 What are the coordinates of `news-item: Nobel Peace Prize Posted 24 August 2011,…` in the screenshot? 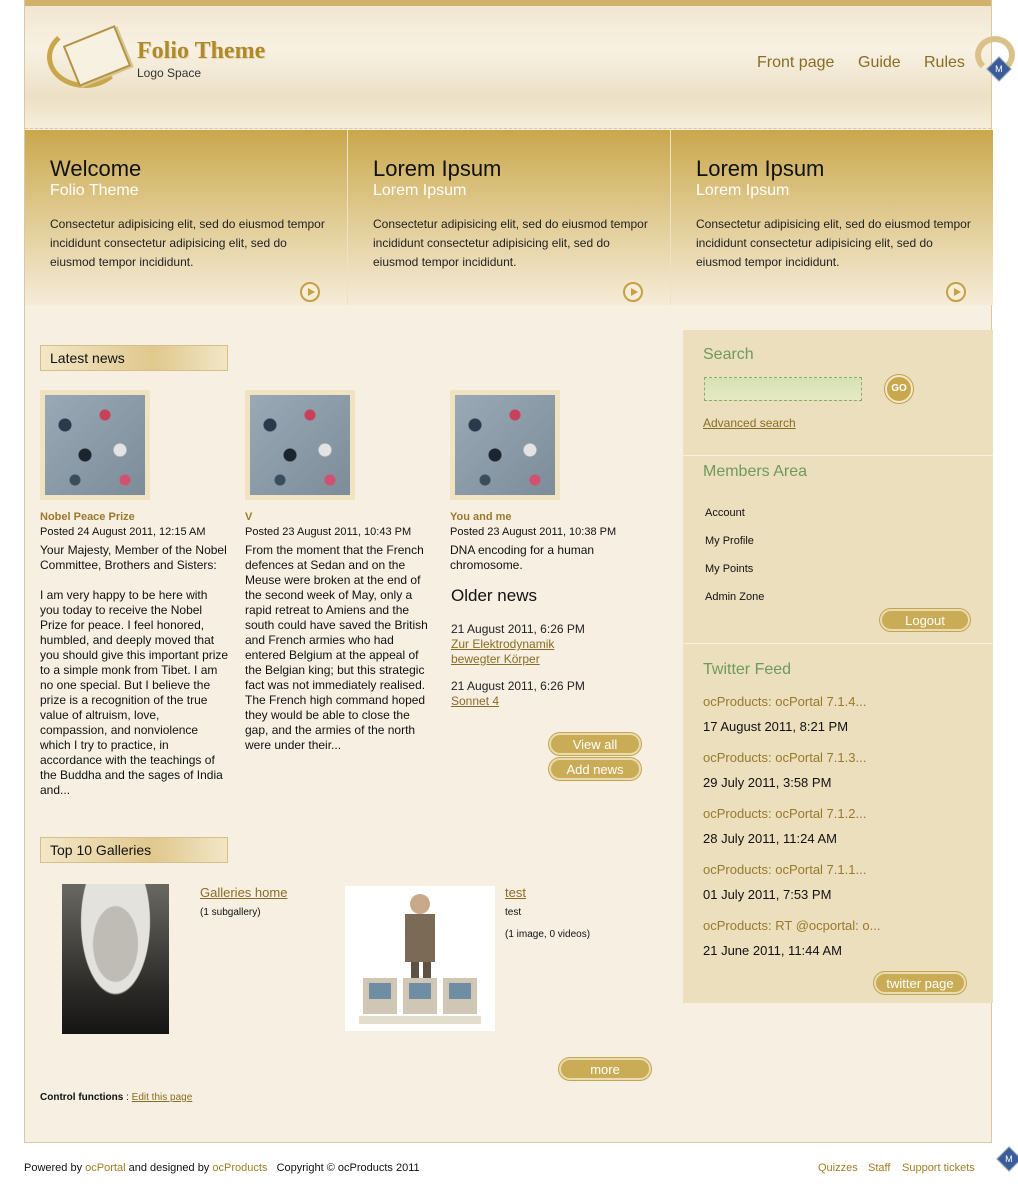 It's located at (135, 594).